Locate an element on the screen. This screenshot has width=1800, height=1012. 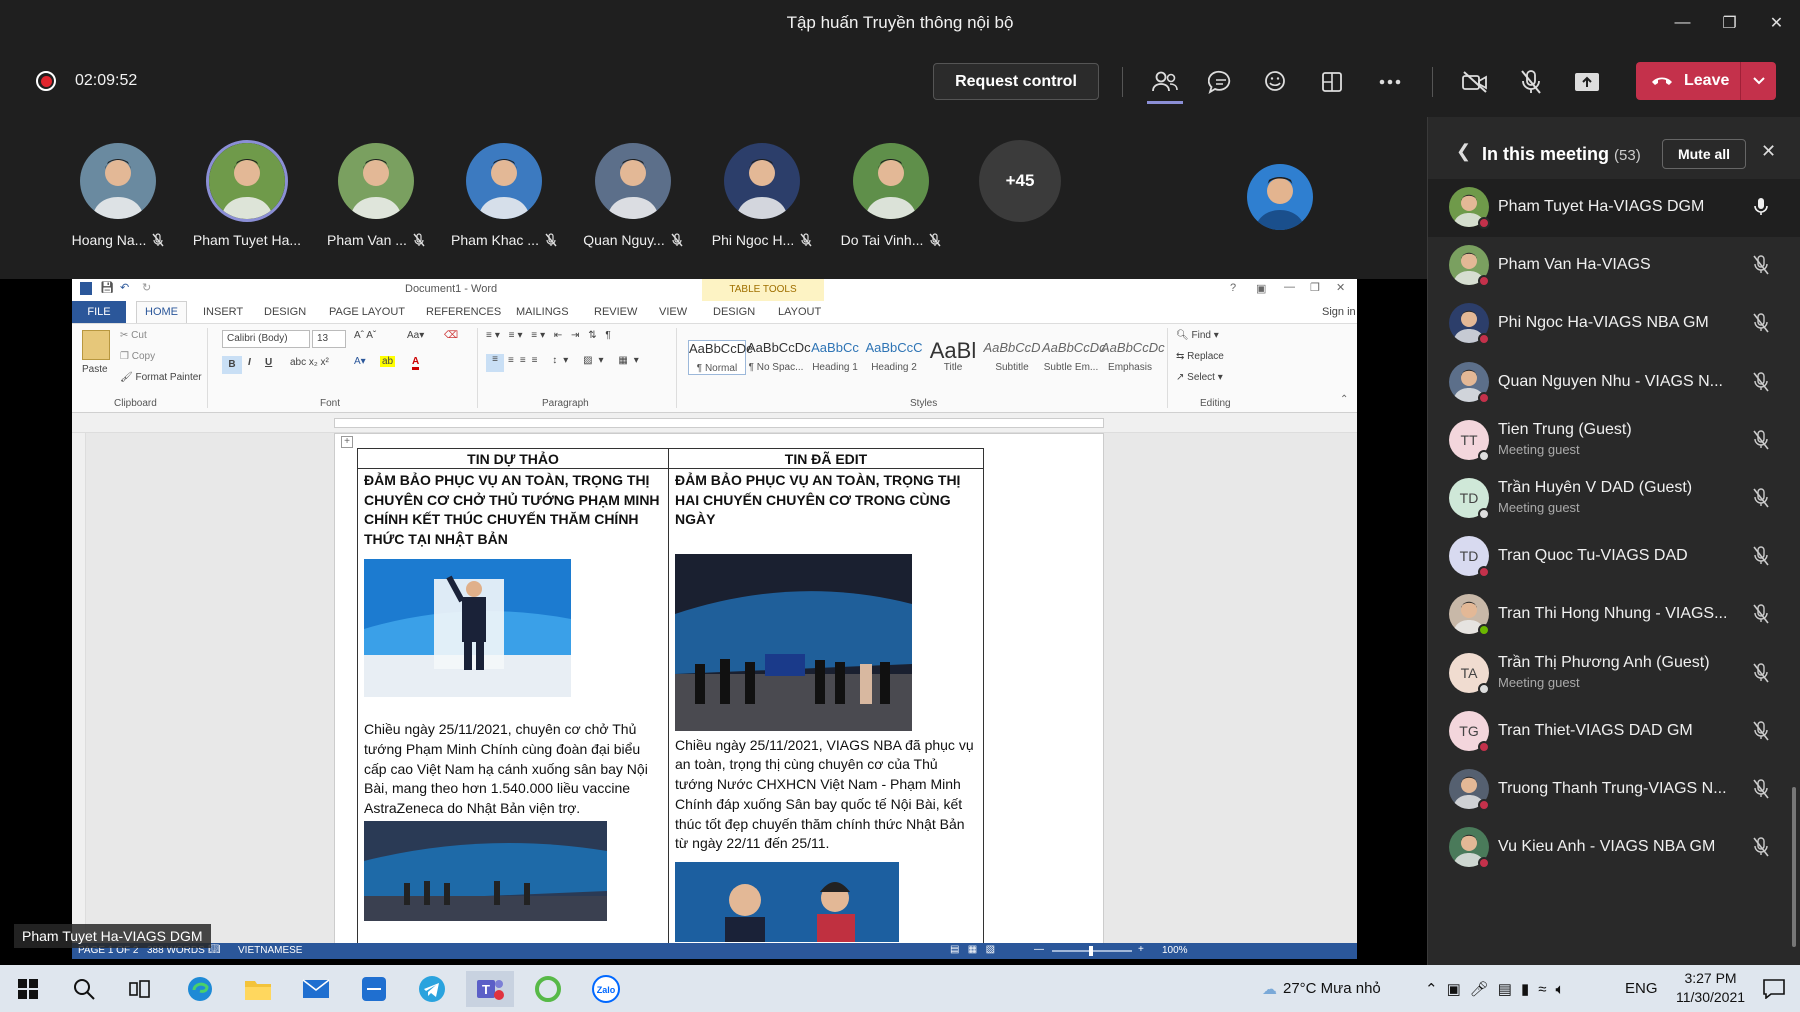
tab-insert: INSERT is located at coordinates (223, 312).